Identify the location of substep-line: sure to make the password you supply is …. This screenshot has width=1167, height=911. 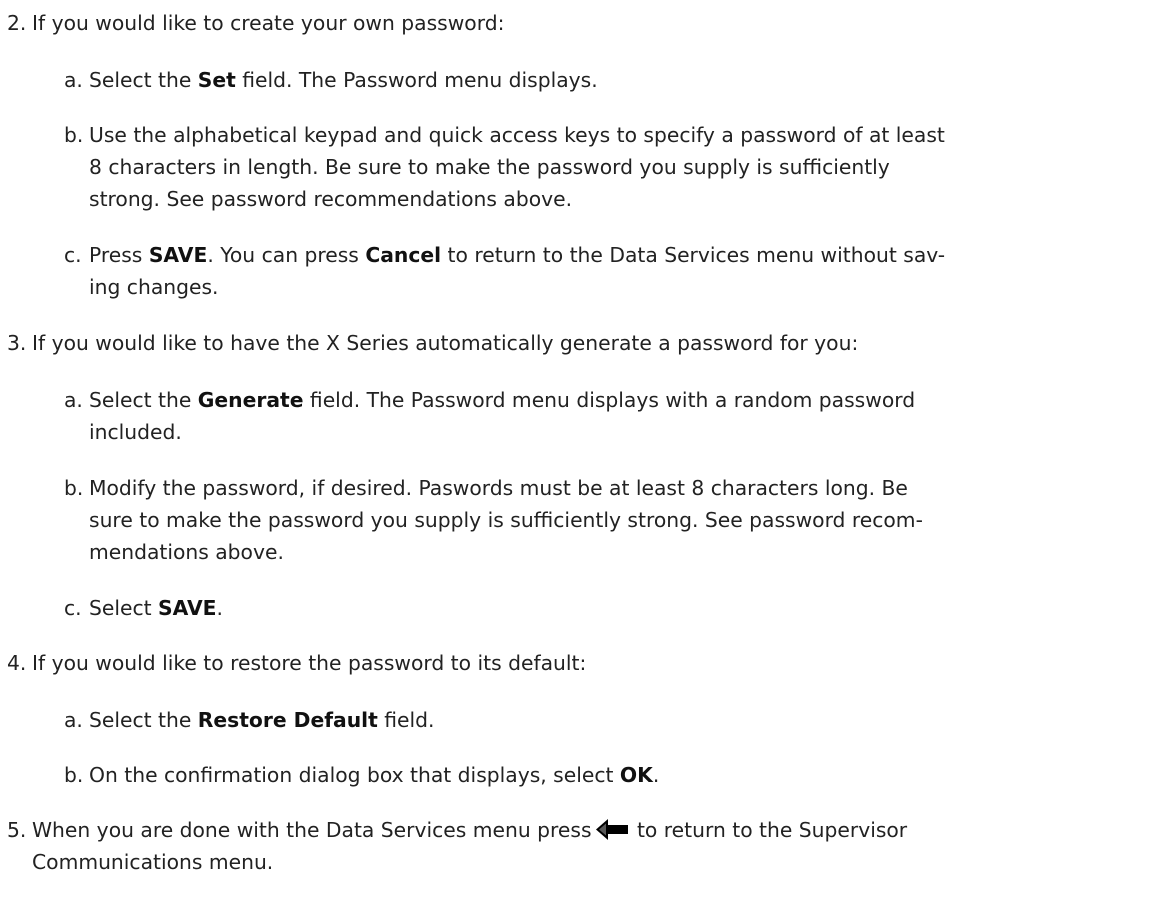
(506, 520).